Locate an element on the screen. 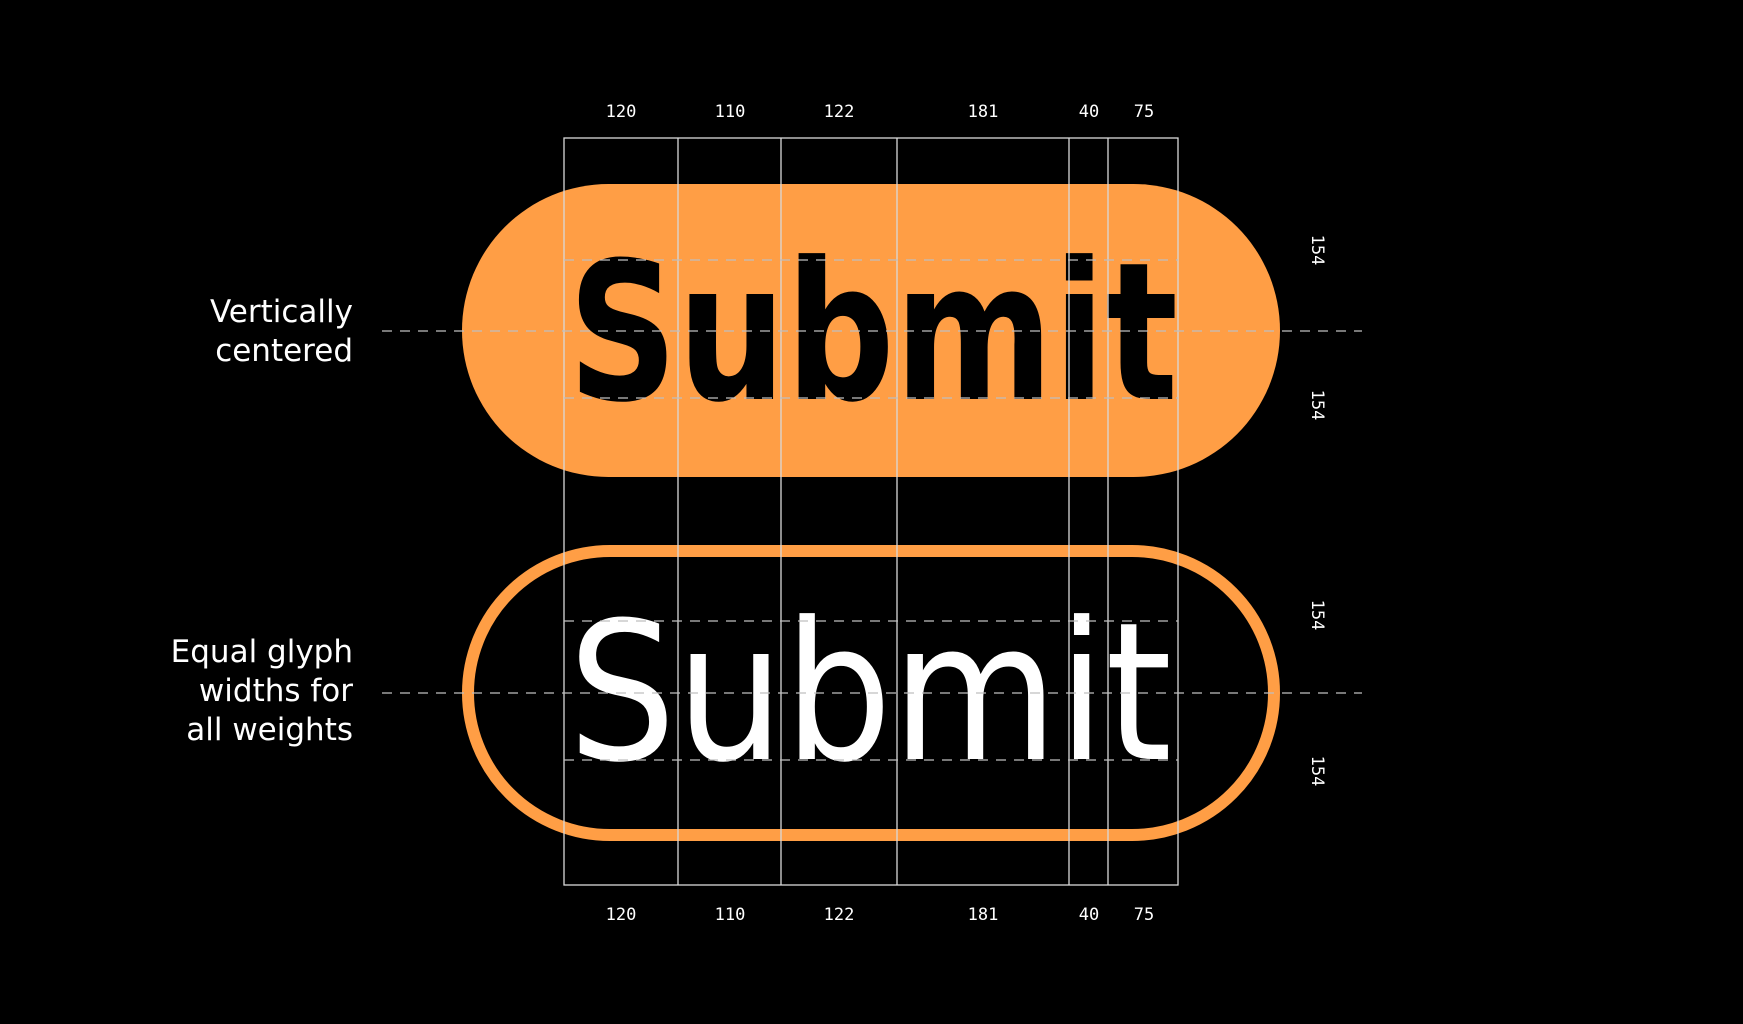 The height and width of the screenshot is (1024, 1743). column-width-bottom: 120 is located at coordinates (621, 915).